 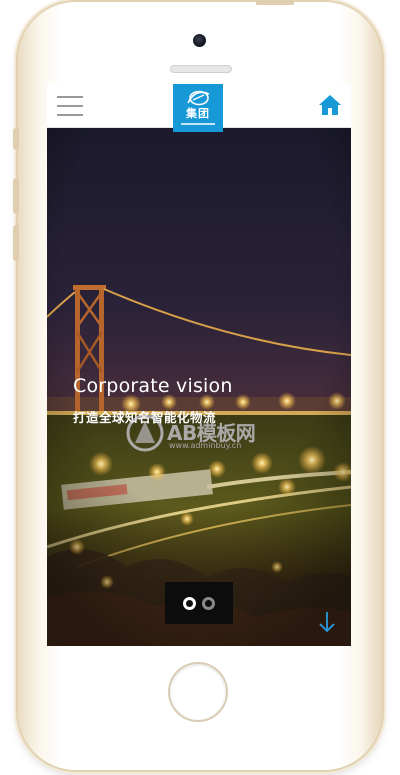 I want to click on hero-subtitle: 打造全球知名智能化物流, so click(x=145, y=417).